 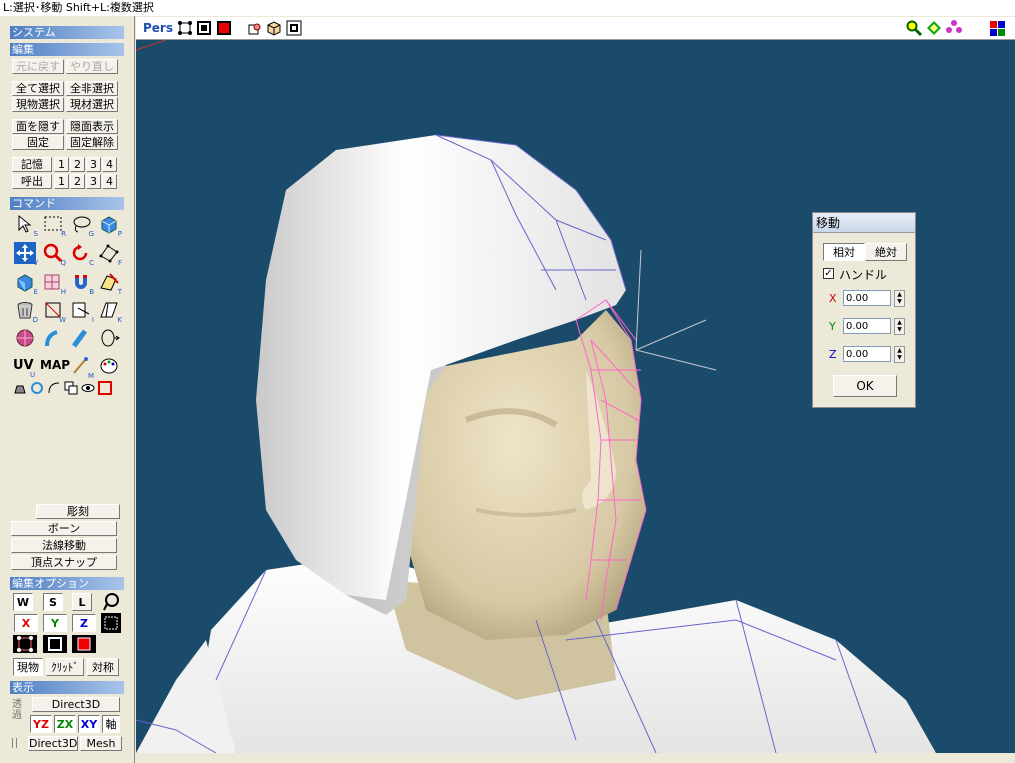 What do you see at coordinates (294, 28) in the screenshot?
I see `screen-view-icon` at bounding box center [294, 28].